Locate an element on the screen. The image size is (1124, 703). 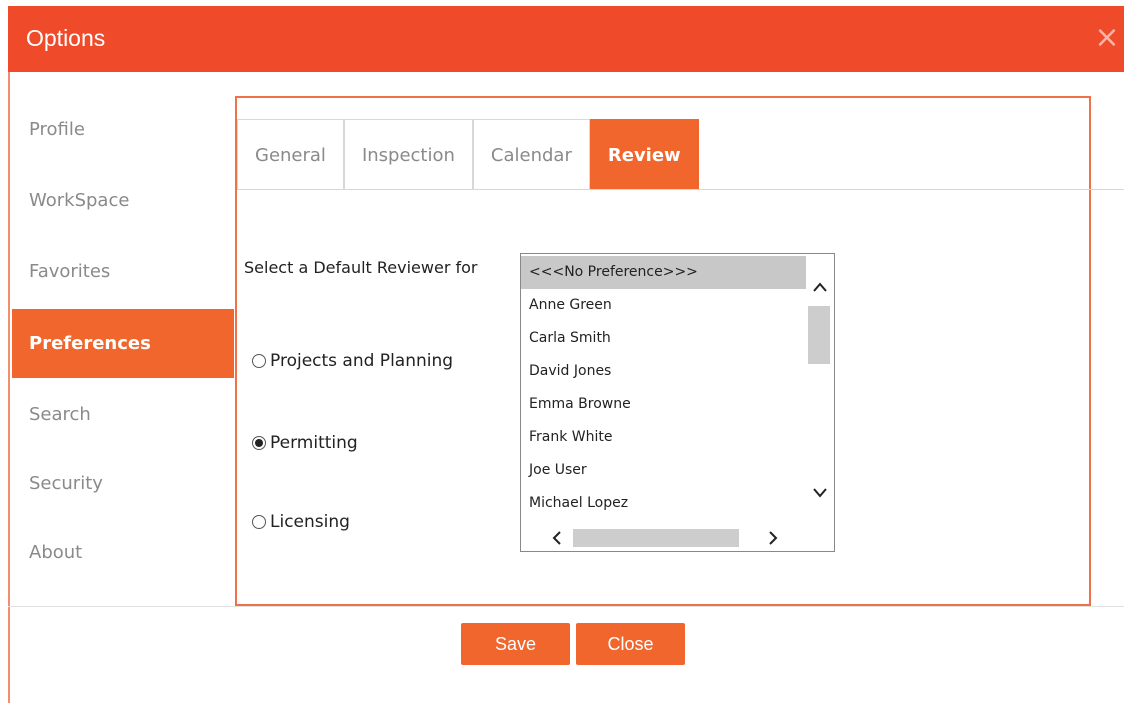
chevron-left-icon is located at coordinates (557, 539).